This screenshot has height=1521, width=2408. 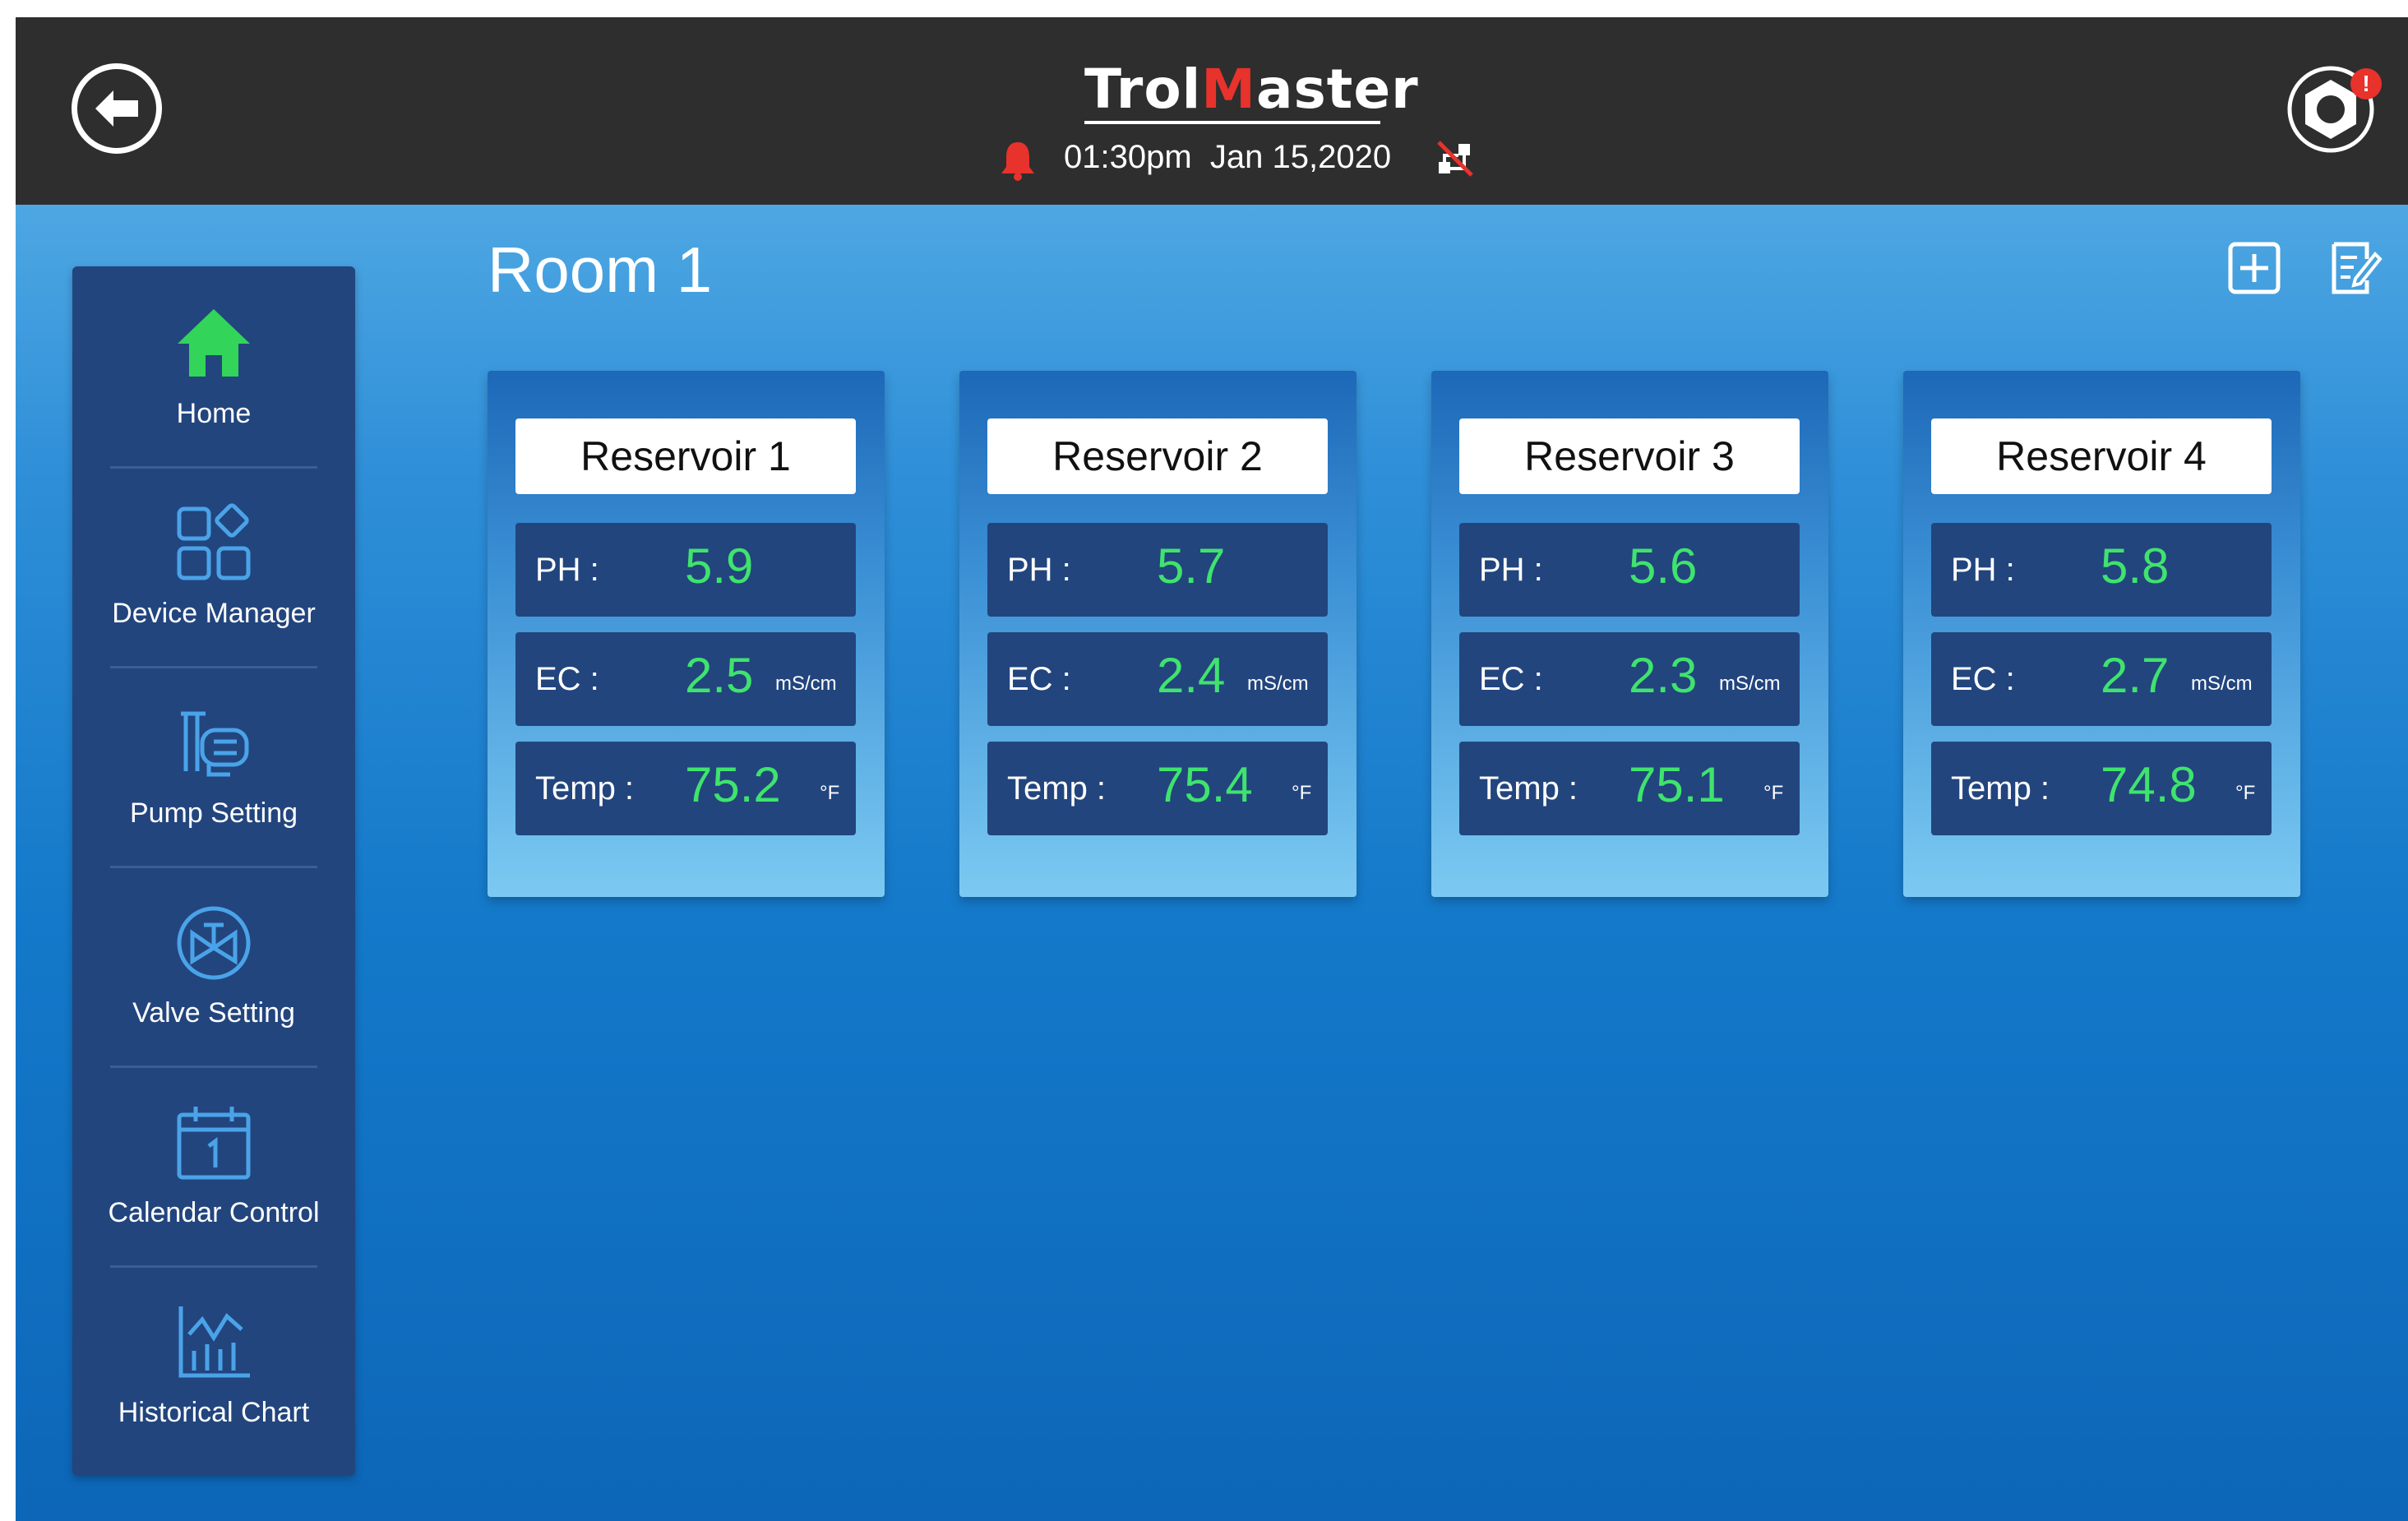 I want to click on page-title: Room 1, so click(x=601, y=270).